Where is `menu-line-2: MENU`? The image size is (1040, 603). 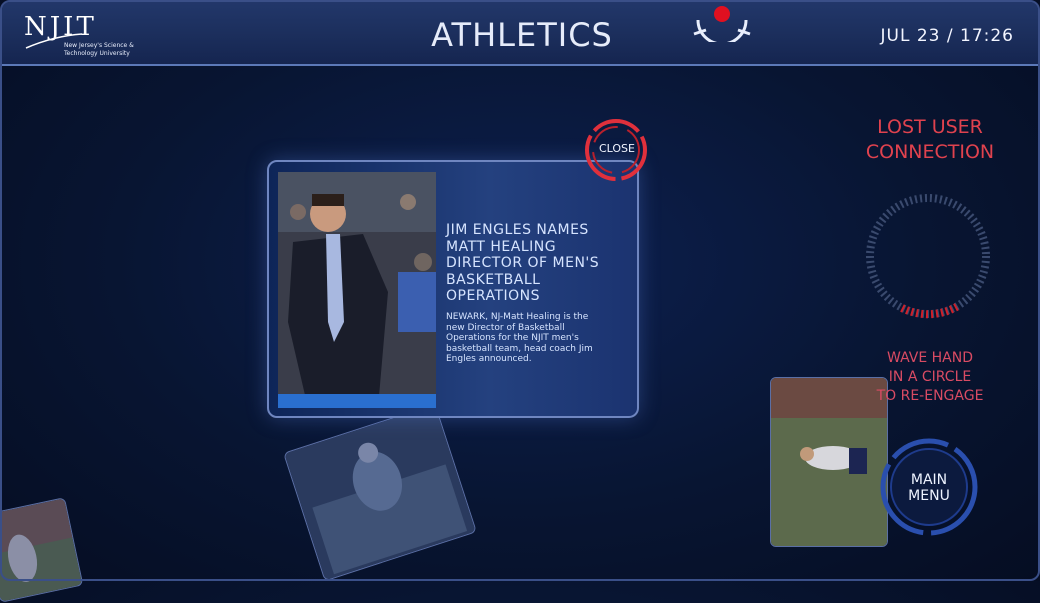
menu-line-2: MENU is located at coordinates (929, 496).